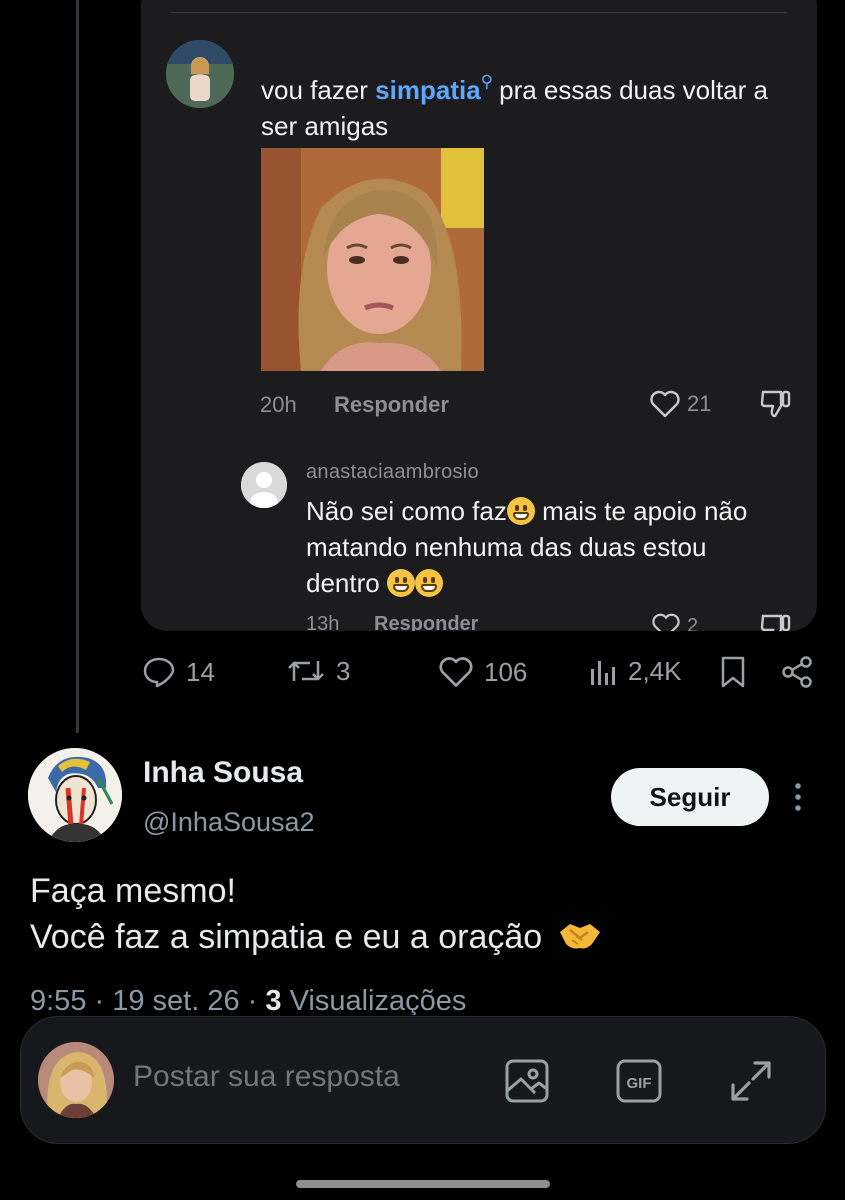 The image size is (845, 1200). What do you see at coordinates (278, 404) in the screenshot?
I see `comment-time: 20h` at bounding box center [278, 404].